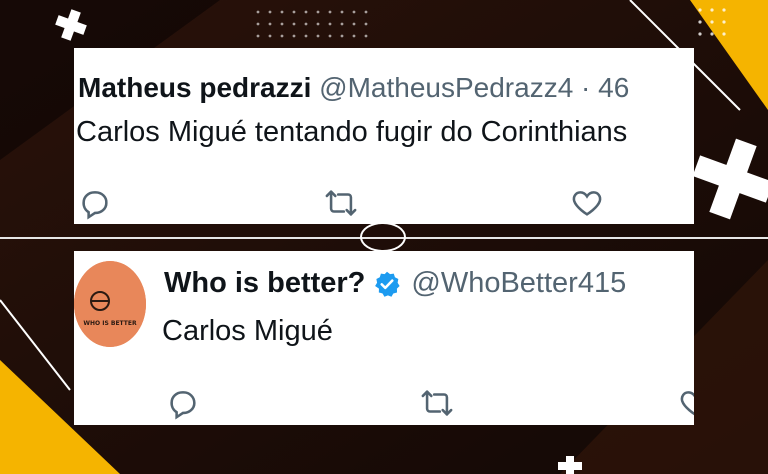 This screenshot has width=768, height=474. What do you see at coordinates (247, 331) in the screenshot?
I see `tweet-text: Carlos Migué` at bounding box center [247, 331].